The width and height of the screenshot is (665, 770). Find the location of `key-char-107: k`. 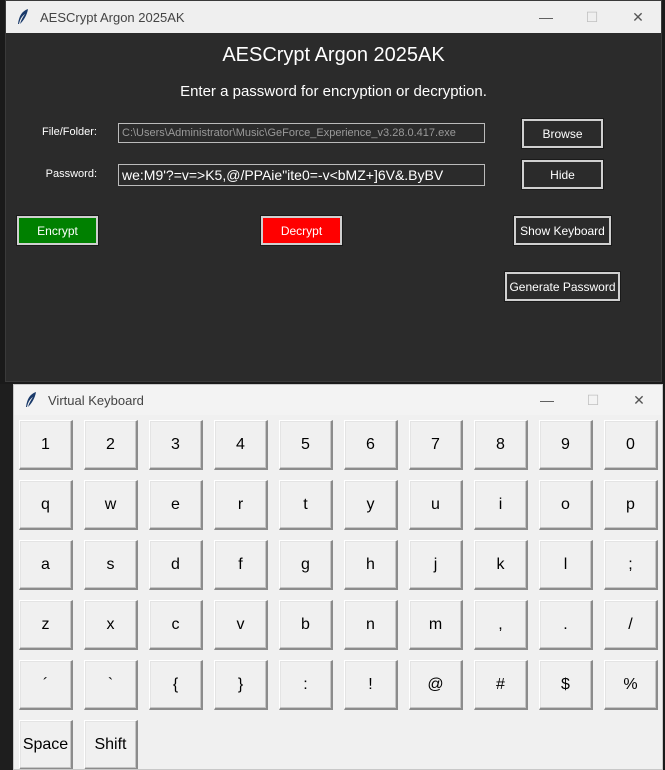

key-char-107: k is located at coordinates (501, 565).